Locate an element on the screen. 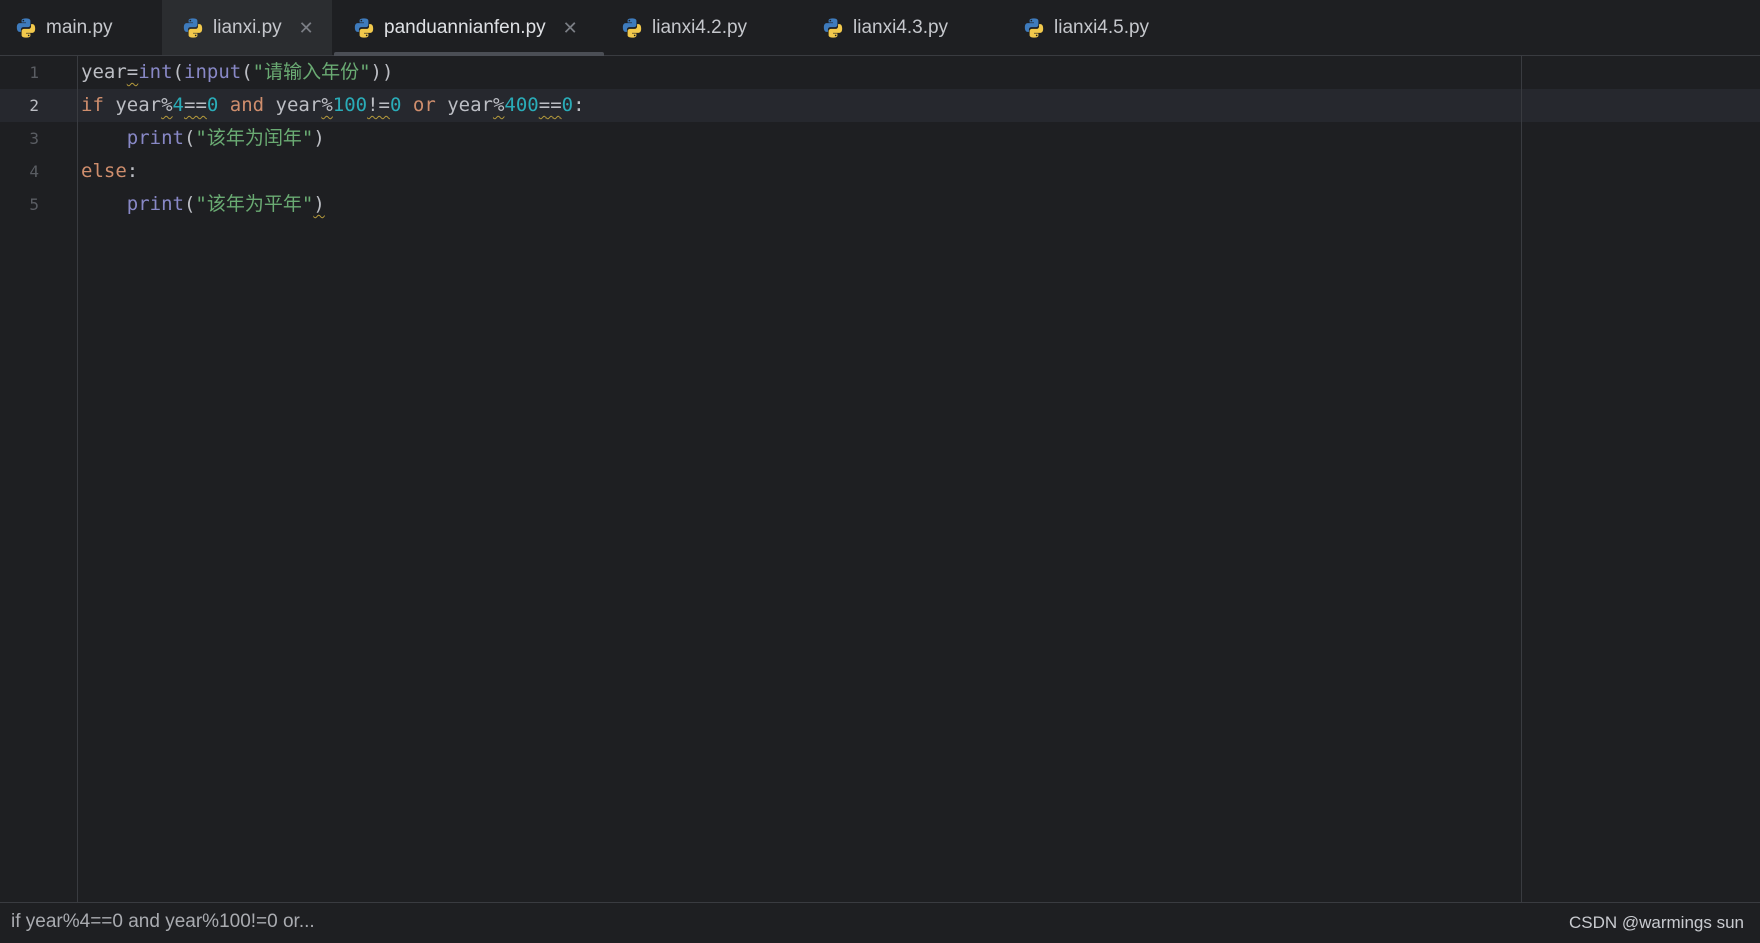 Image resolution: width=1760 pixels, height=943 pixels. tab-lianxi4-2-py: lianxi4.2.py is located at coordinates (706, 27).